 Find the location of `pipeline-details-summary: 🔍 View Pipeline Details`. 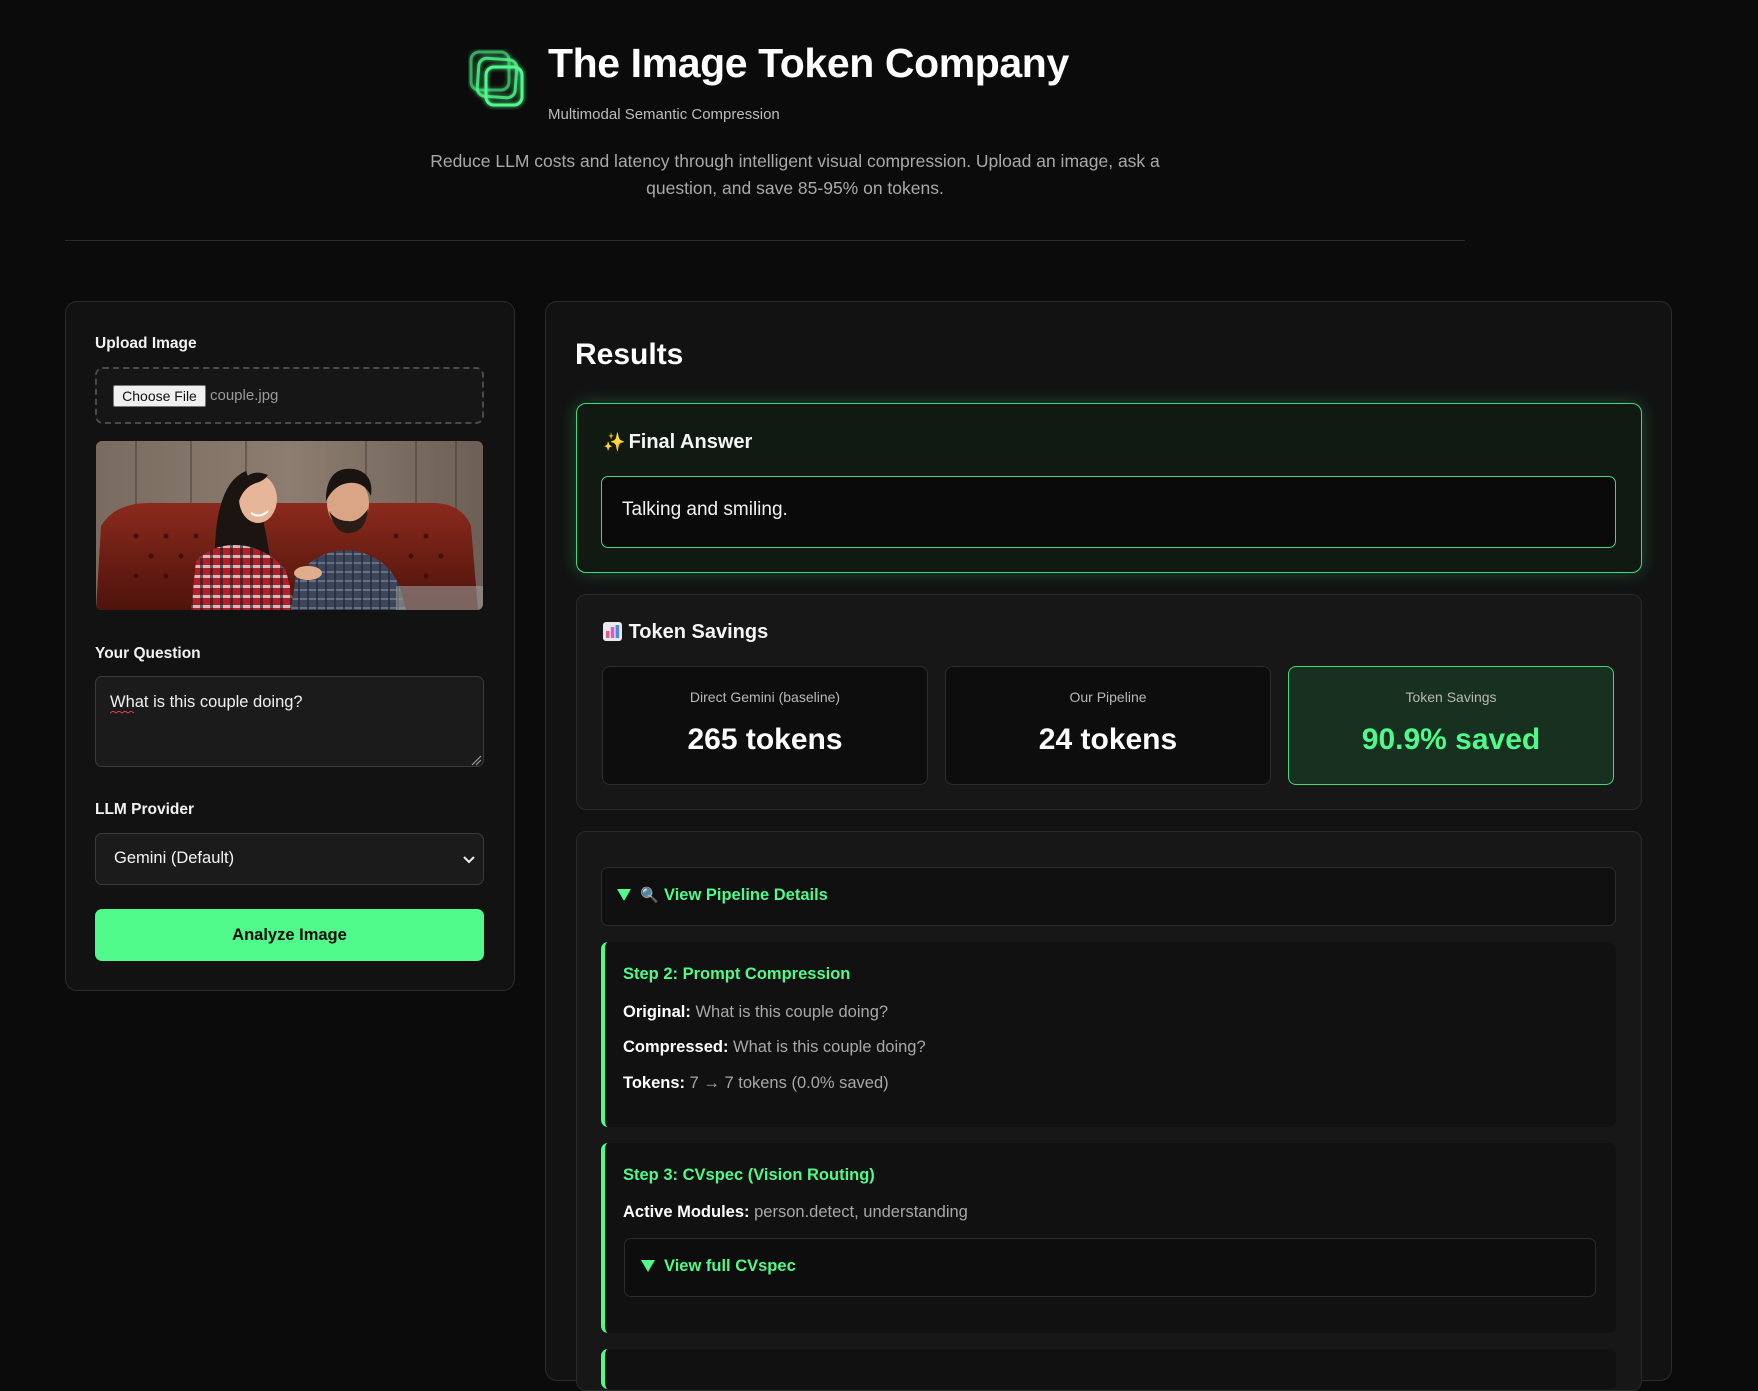

pipeline-details-summary: 🔍 View Pipeline Details is located at coordinates (722, 895).